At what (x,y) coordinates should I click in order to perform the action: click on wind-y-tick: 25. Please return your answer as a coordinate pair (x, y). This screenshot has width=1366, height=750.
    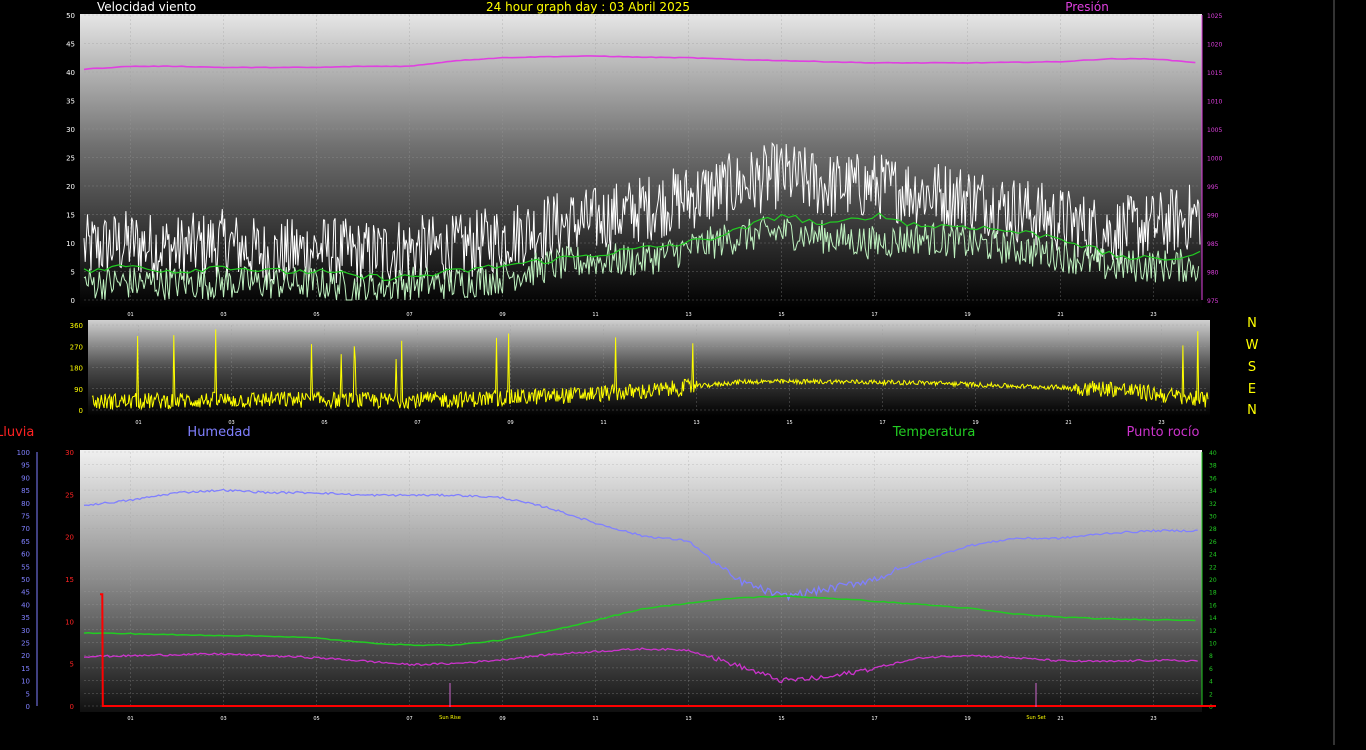
    Looking at the image, I should click on (70, 159).